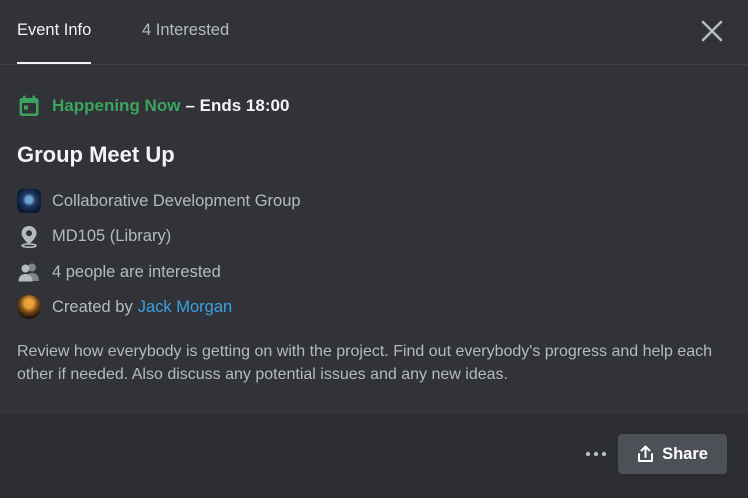  I want to click on status-happening-now: Happening Now, so click(116, 105).